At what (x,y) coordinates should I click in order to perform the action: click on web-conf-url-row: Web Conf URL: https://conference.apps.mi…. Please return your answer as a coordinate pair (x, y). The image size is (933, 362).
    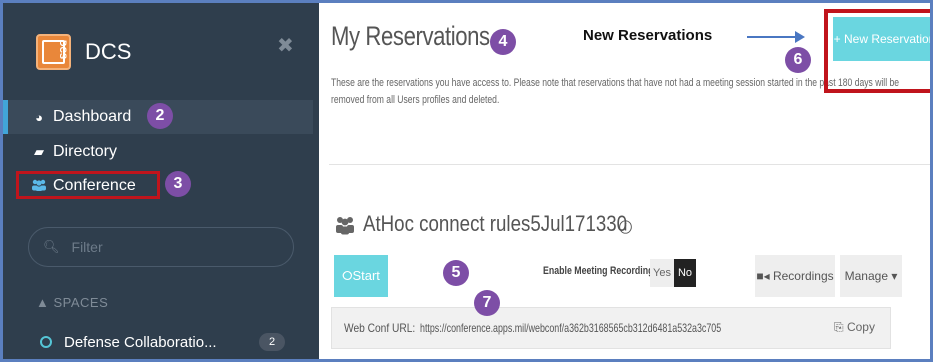
    Looking at the image, I should click on (611, 328).